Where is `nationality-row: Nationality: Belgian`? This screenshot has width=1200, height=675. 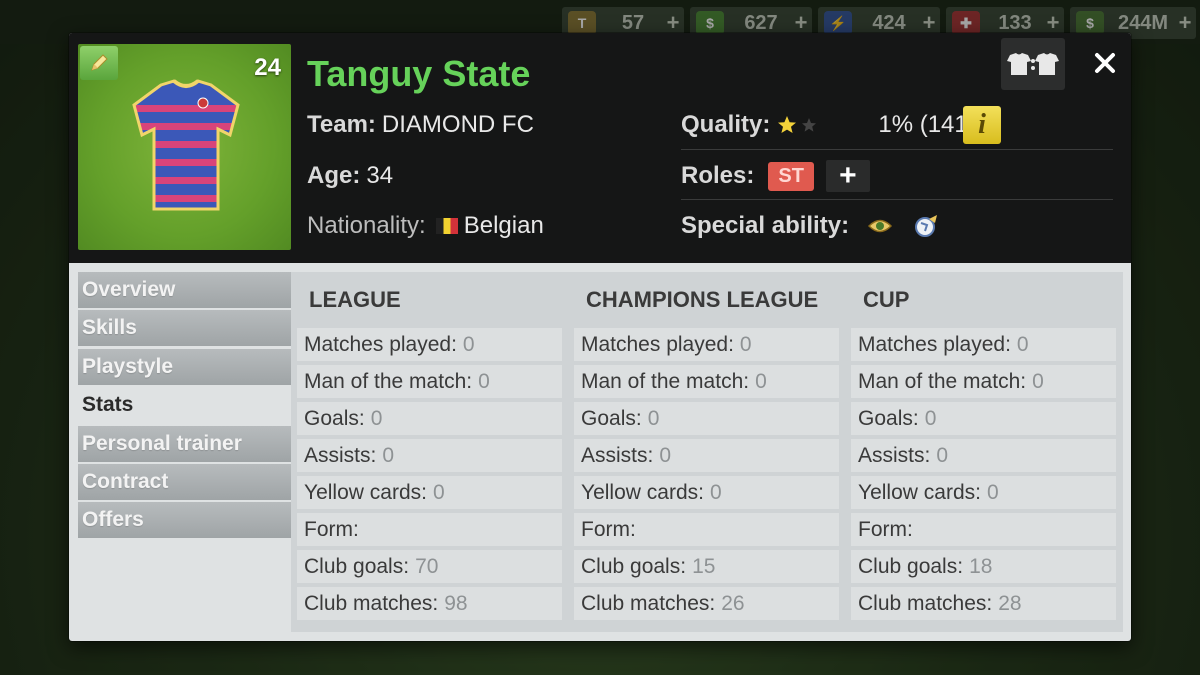
nationality-row: Nationality: Belgian is located at coordinates (425, 226).